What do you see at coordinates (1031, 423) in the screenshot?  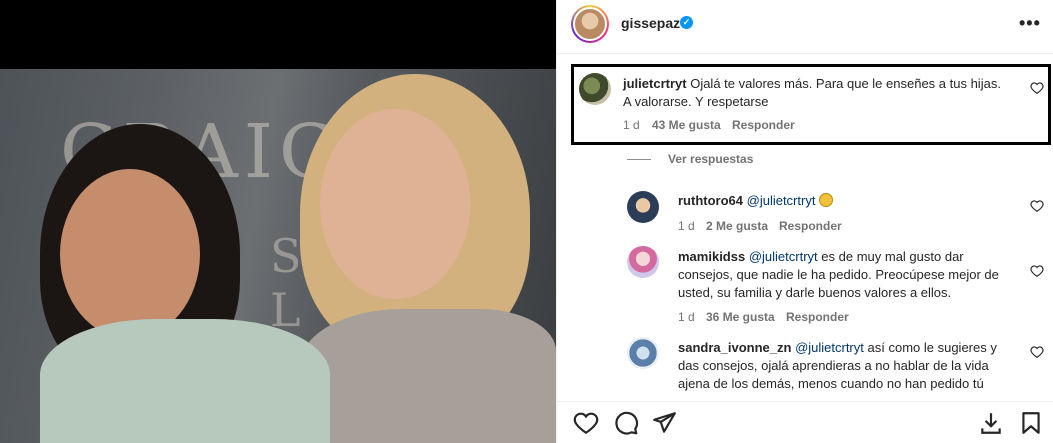 I see `bookmark-icon` at bounding box center [1031, 423].